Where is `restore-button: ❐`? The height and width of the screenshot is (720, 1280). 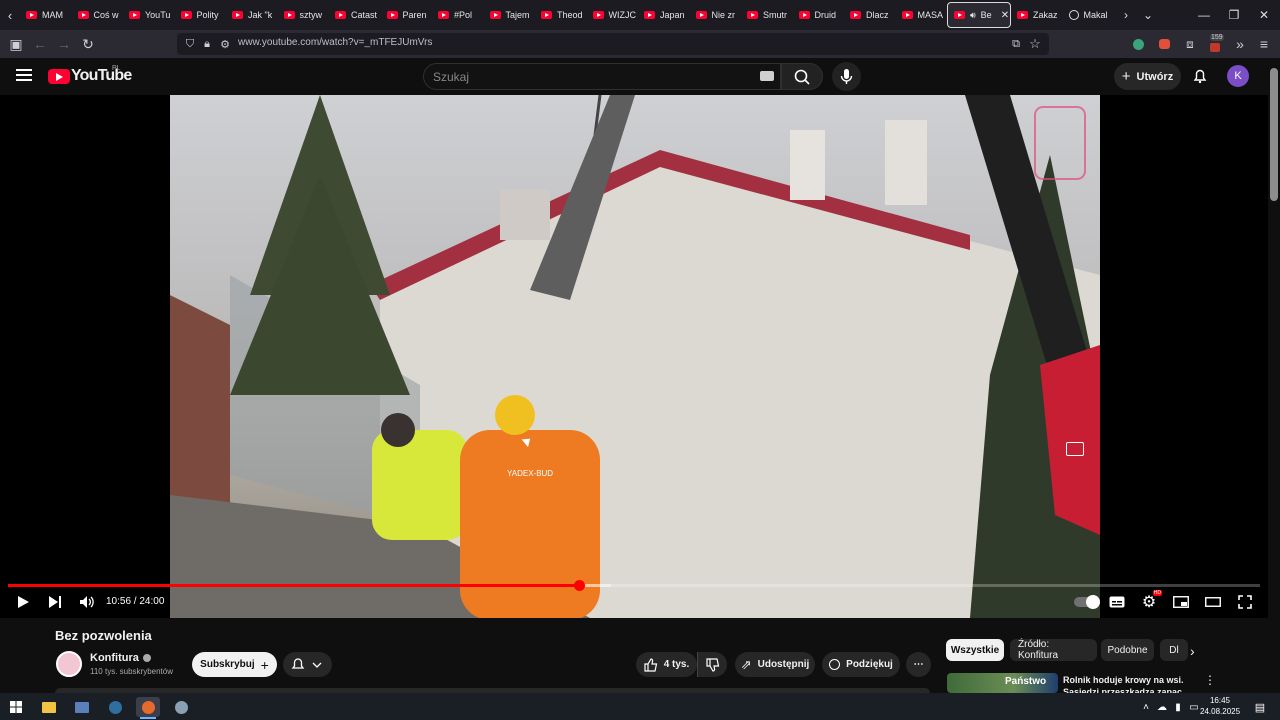 restore-button: ❐ is located at coordinates (1234, 15).